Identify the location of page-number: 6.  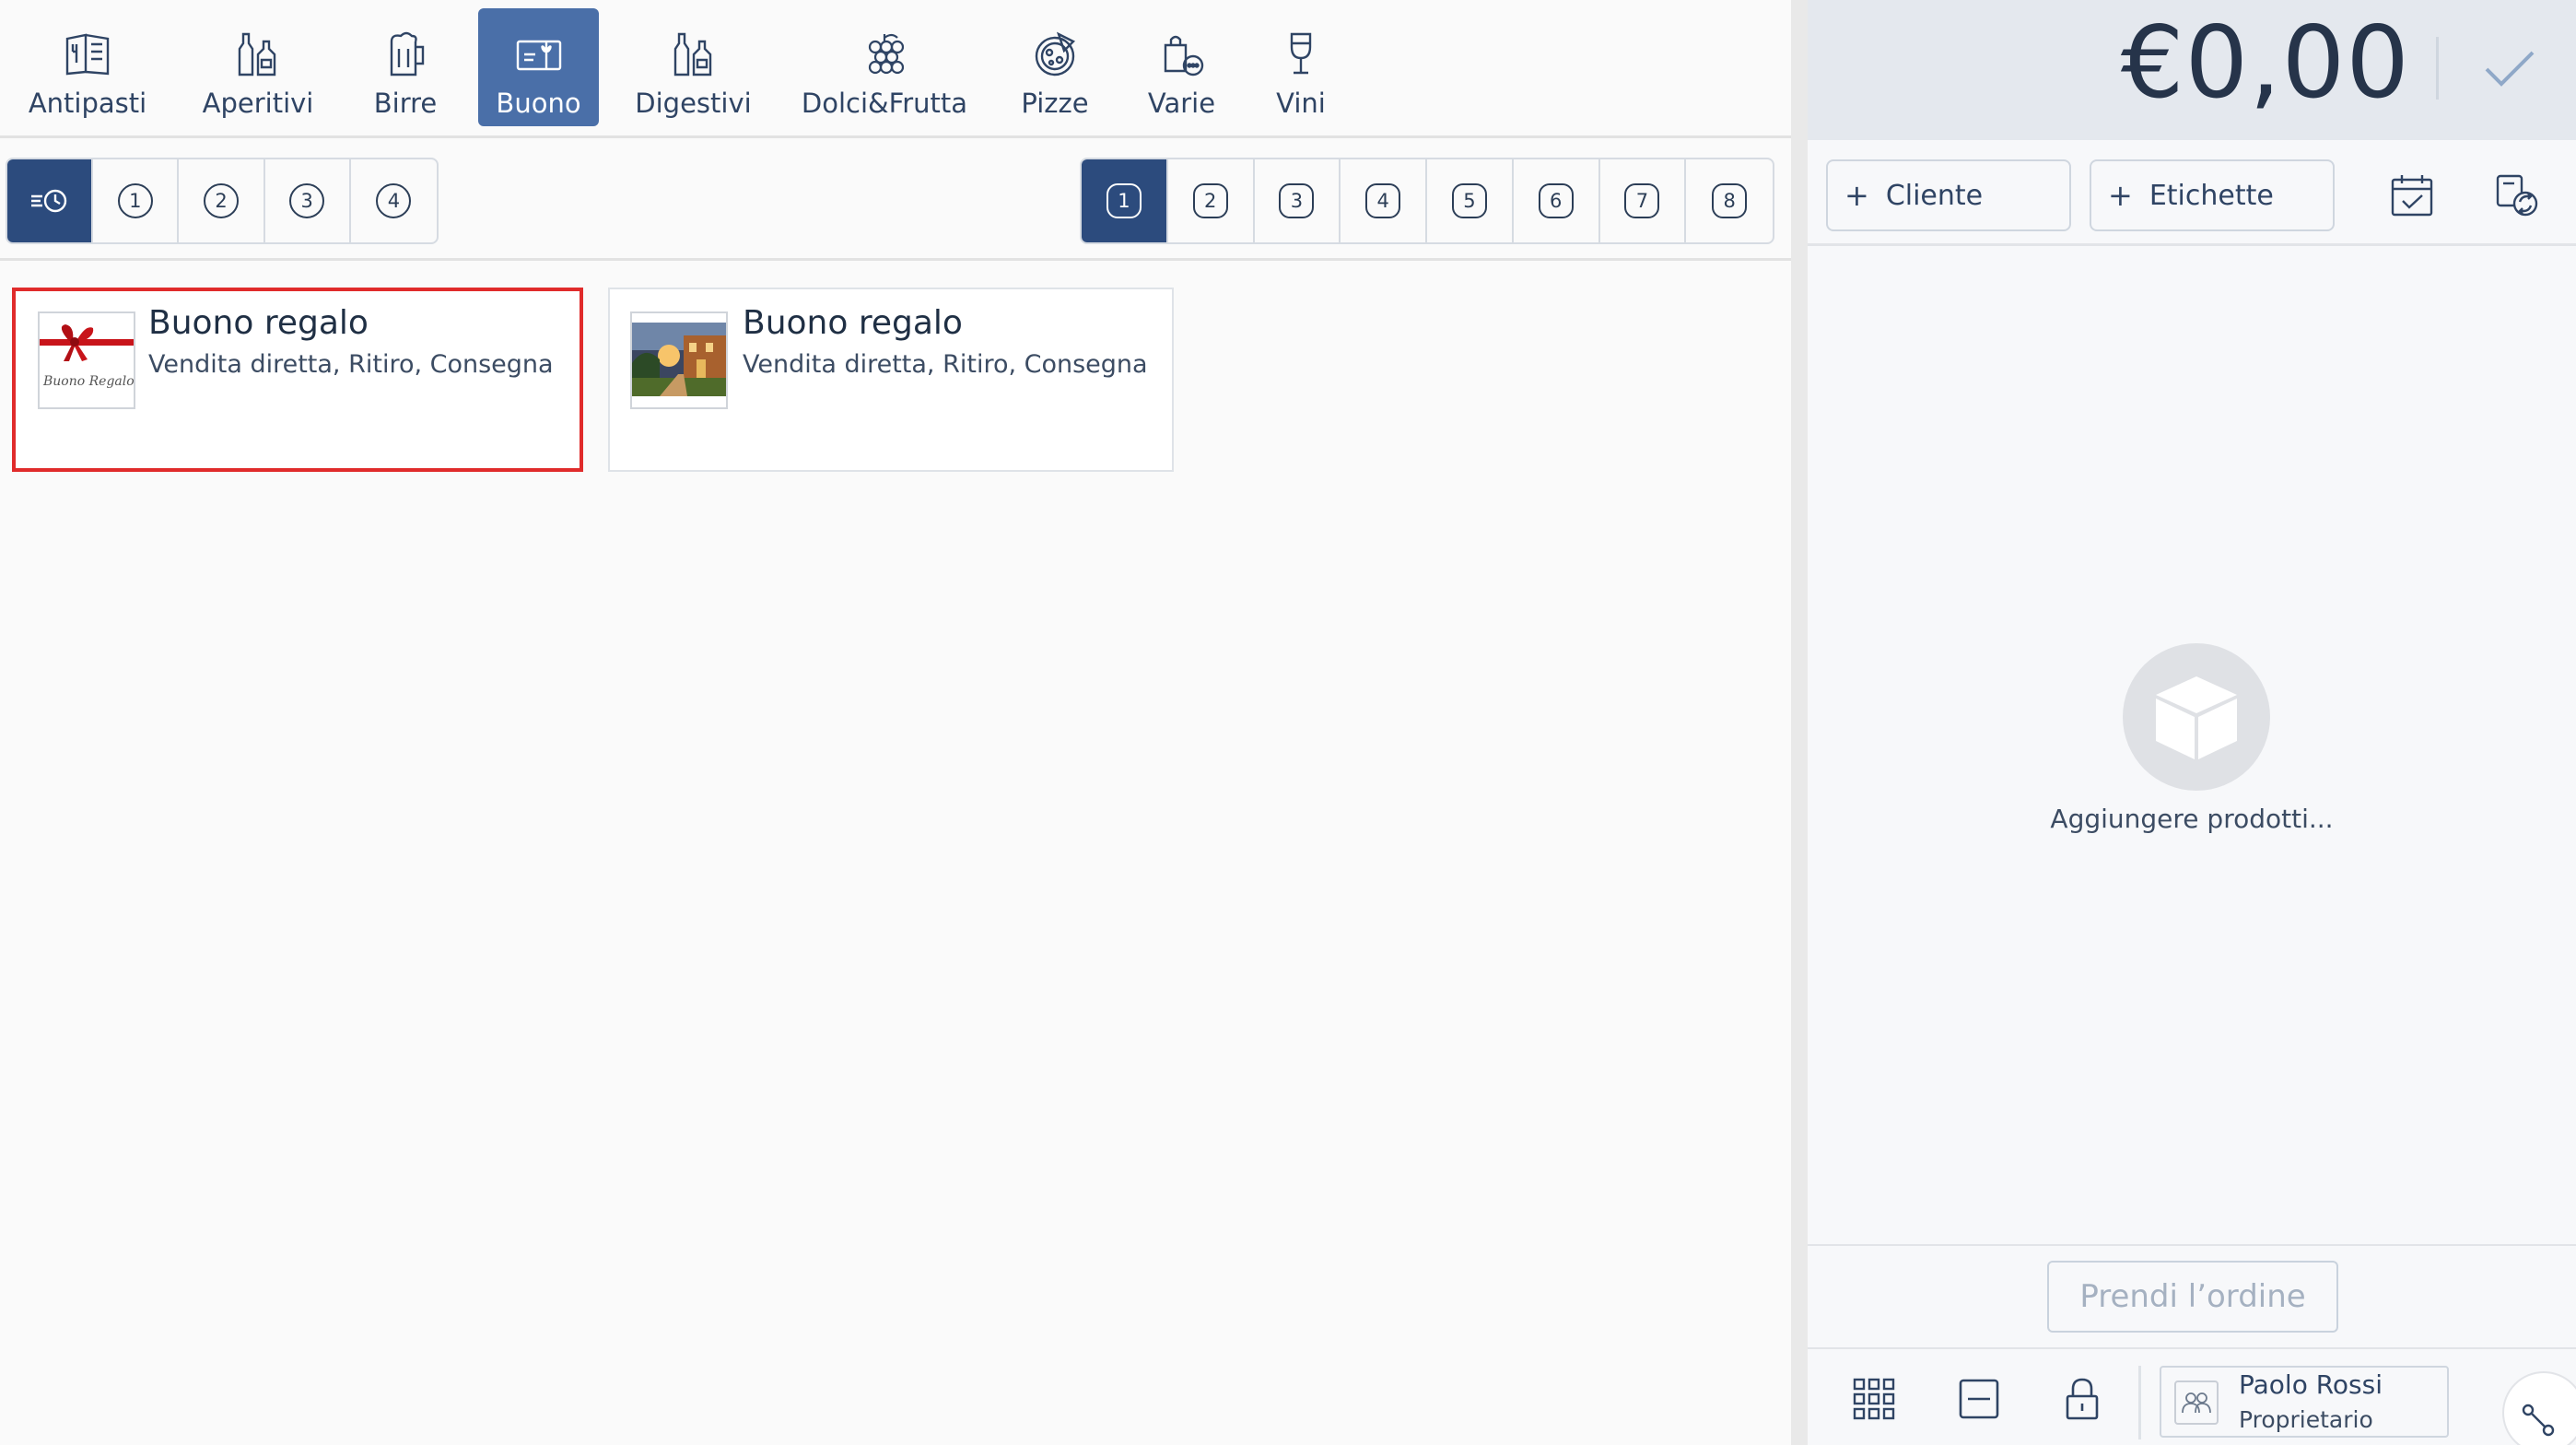
(1556, 200).